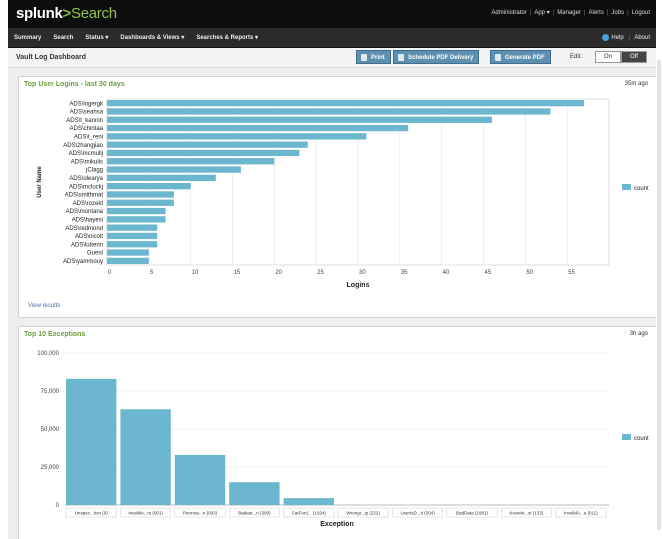  I want to click on x-tick-label: 30, so click(362, 273).